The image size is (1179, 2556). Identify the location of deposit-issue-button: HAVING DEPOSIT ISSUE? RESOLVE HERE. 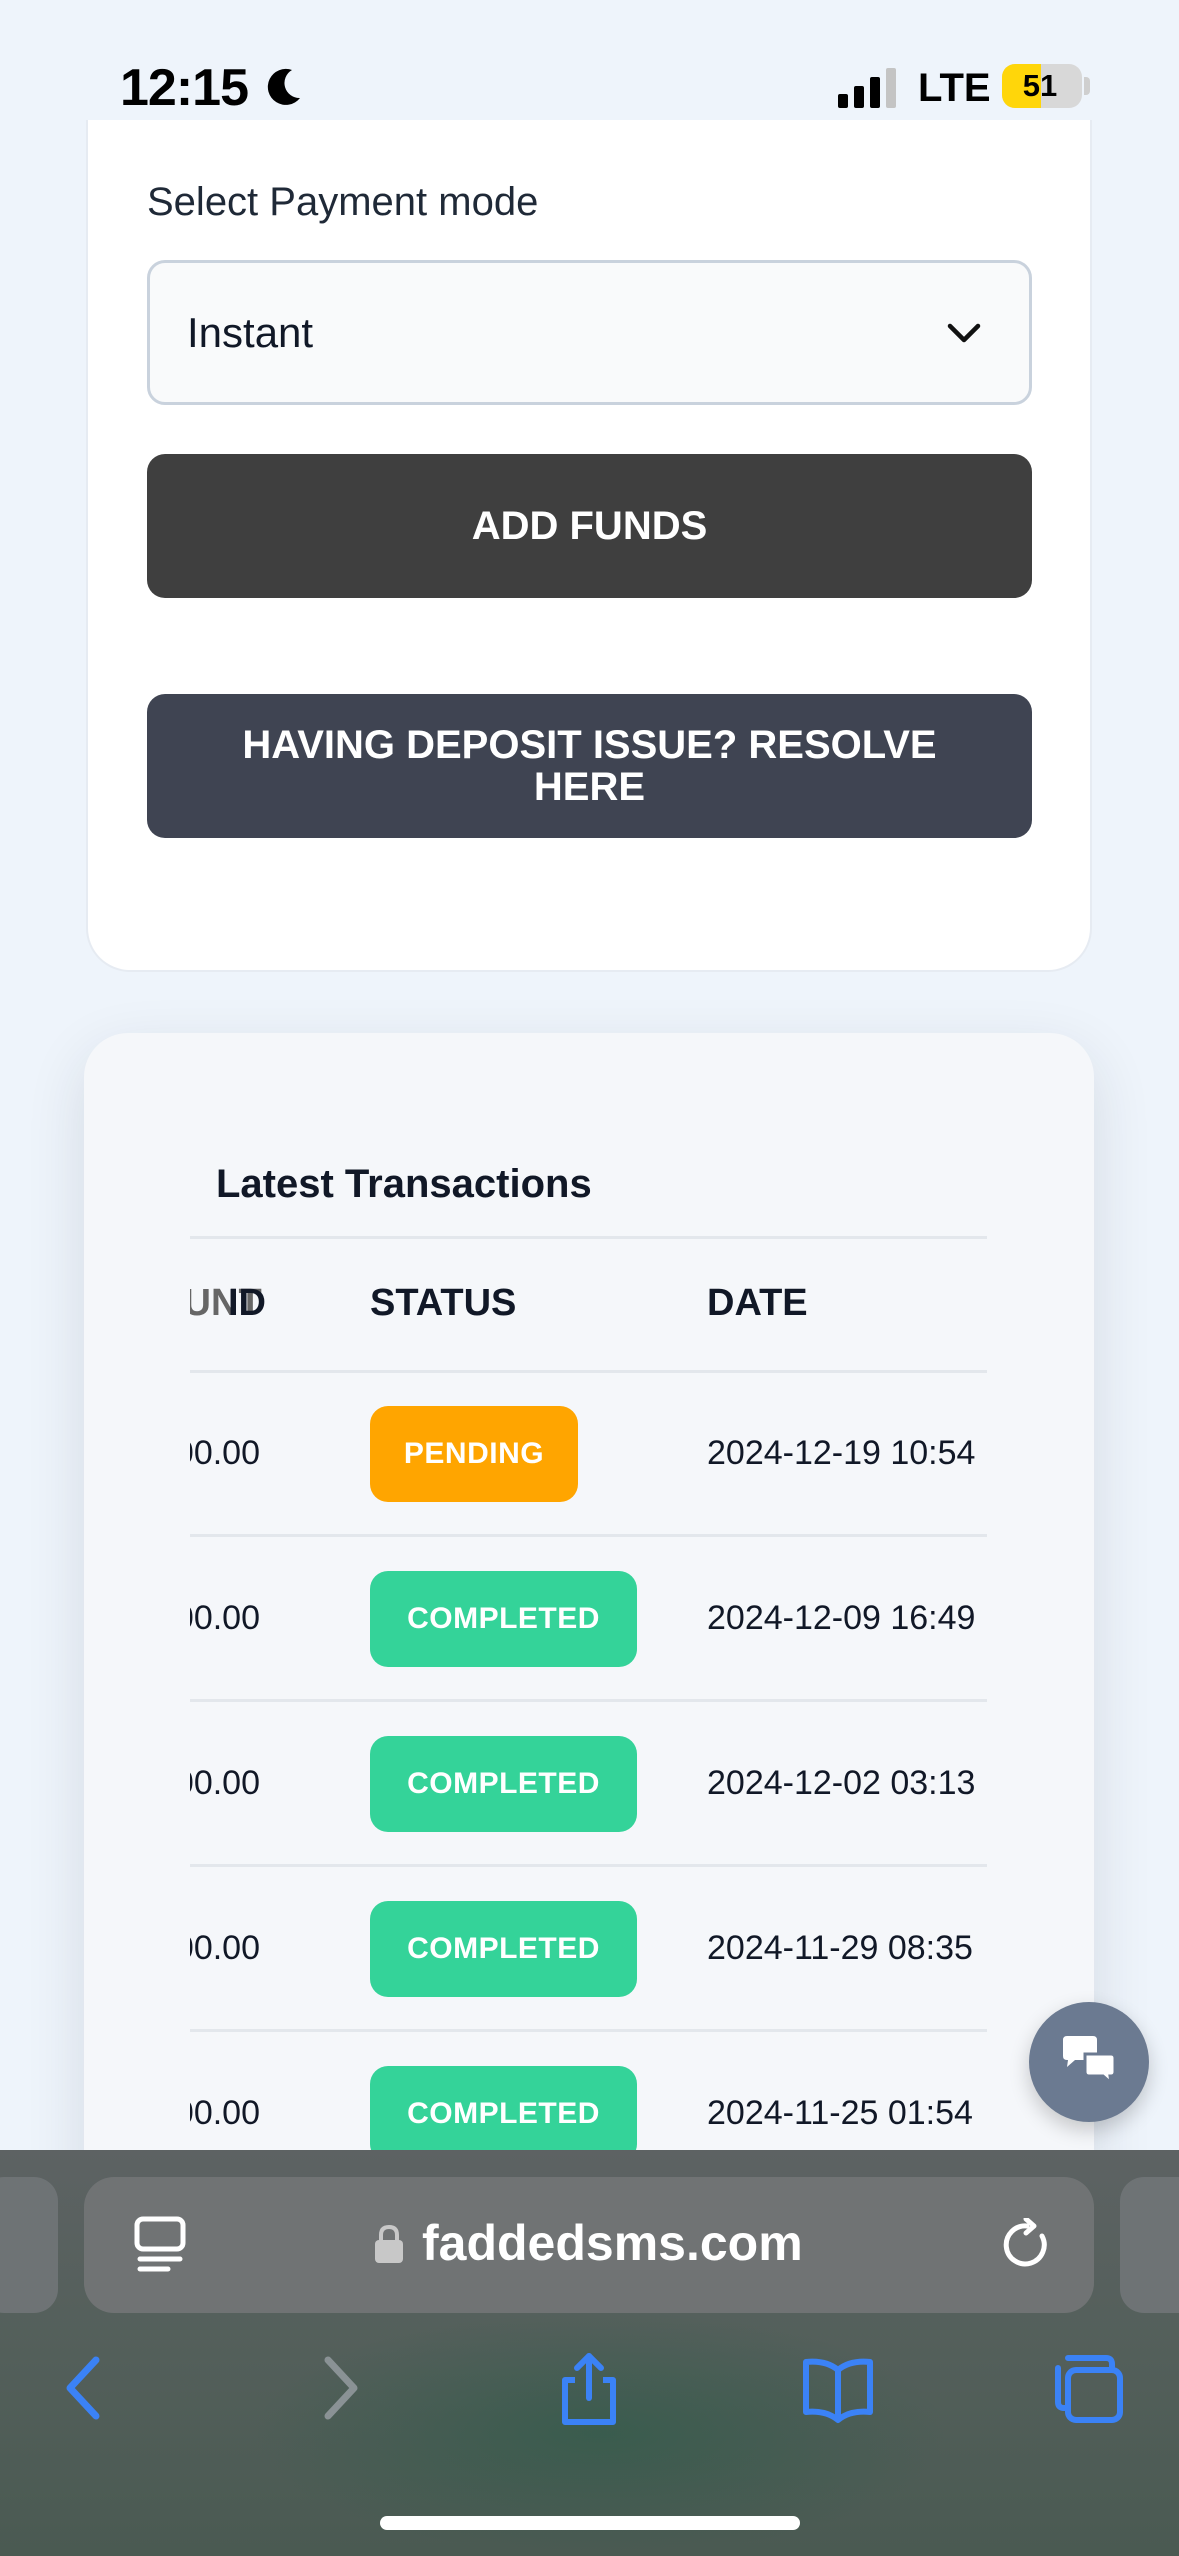
(589, 766).